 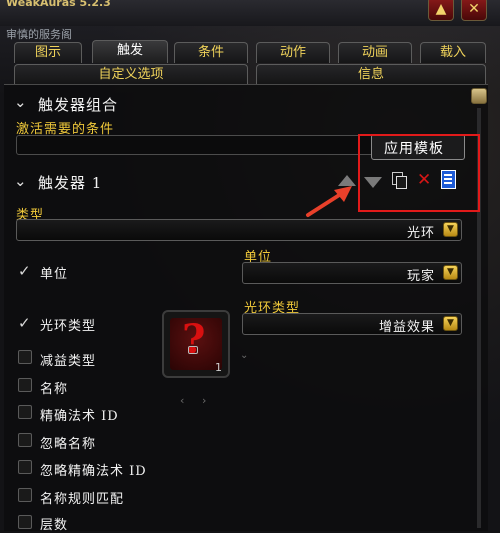 What do you see at coordinates (250, 13) in the screenshot?
I see `title-bar: WeakAuras 5.2.3` at bounding box center [250, 13].